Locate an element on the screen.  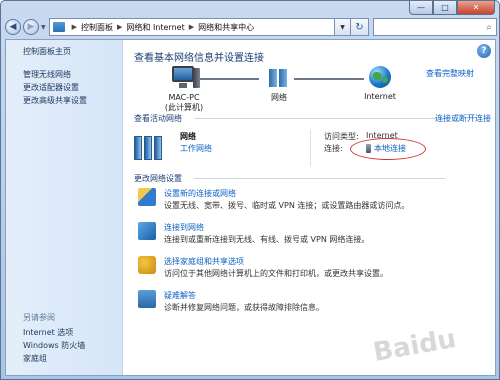
network-label: 网络 is located at coordinates (279, 97).